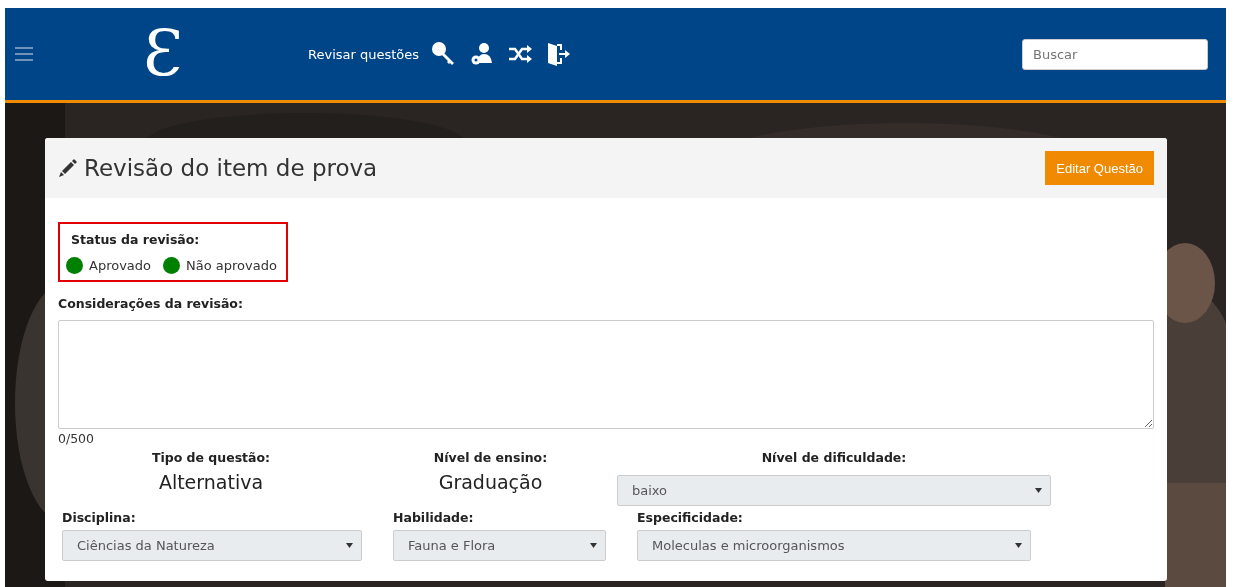 The height and width of the screenshot is (587, 1234). I want to click on field-value: Graduação, so click(490, 482).